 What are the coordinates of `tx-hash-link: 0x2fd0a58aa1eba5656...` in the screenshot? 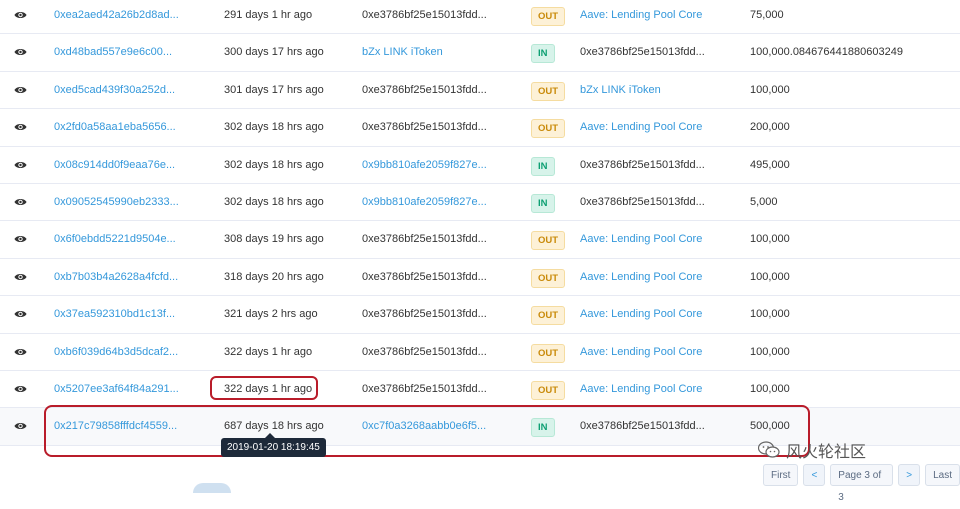 It's located at (115, 127).